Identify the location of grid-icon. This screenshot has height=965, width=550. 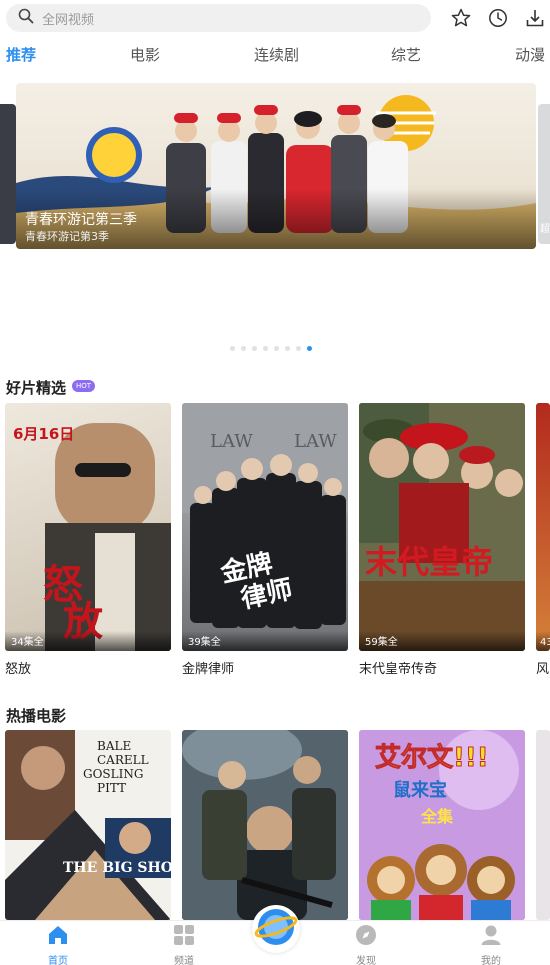
(184, 937).